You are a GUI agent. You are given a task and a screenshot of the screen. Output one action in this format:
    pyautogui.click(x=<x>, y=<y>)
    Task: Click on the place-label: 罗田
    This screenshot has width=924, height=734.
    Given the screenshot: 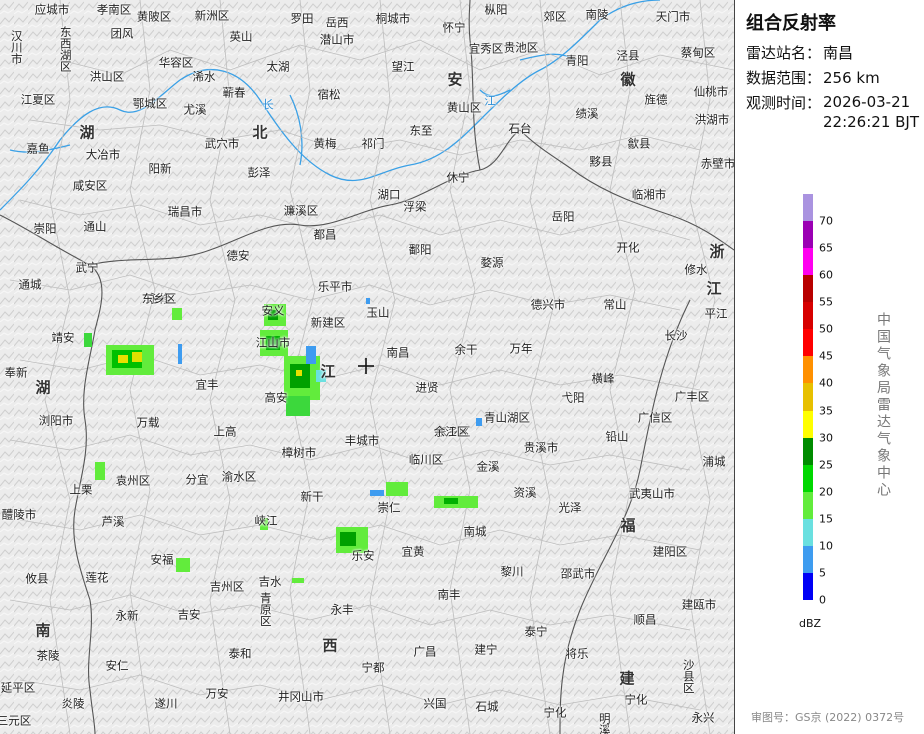 What is the action you would take?
    pyautogui.click(x=302, y=18)
    